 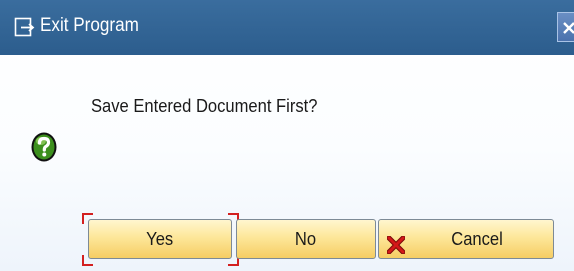 What do you see at coordinates (204, 106) in the screenshot?
I see `dialog-message: Save Entered Document First?` at bounding box center [204, 106].